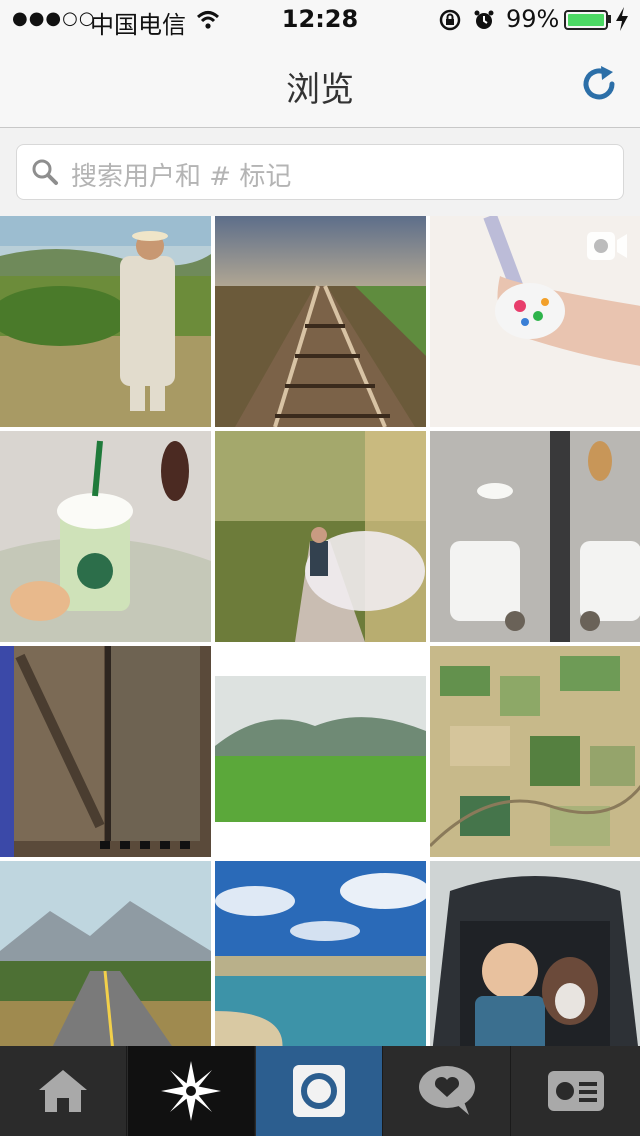 The width and height of the screenshot is (640, 1136). I want to click on page-title: 浏览, so click(320, 90).